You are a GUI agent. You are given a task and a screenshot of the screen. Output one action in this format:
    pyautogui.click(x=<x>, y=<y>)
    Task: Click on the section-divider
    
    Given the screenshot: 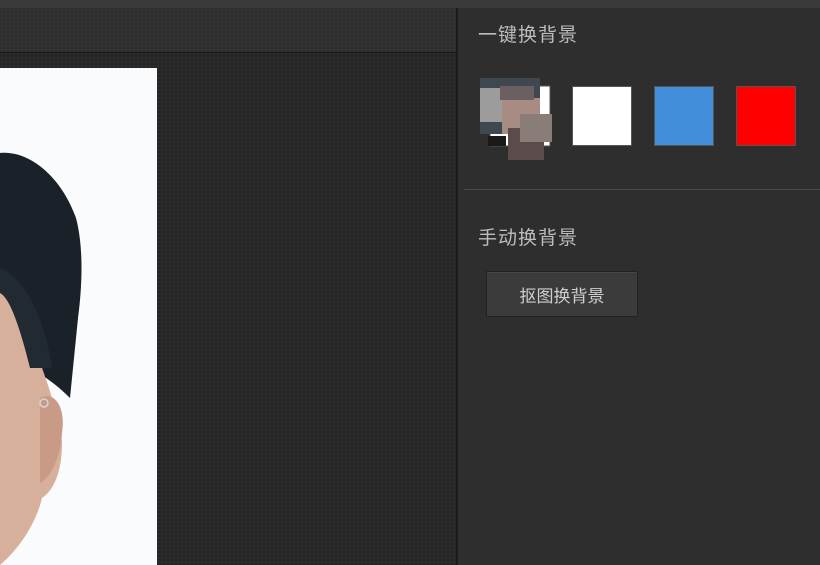 What is the action you would take?
    pyautogui.click(x=642, y=189)
    